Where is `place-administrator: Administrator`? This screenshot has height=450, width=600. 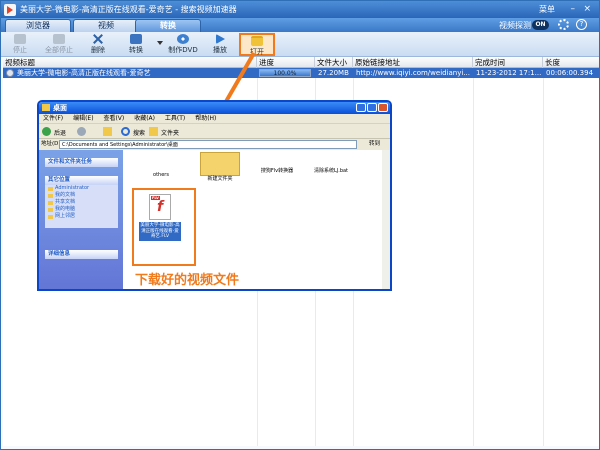 place-administrator: Administrator is located at coordinates (81, 188).